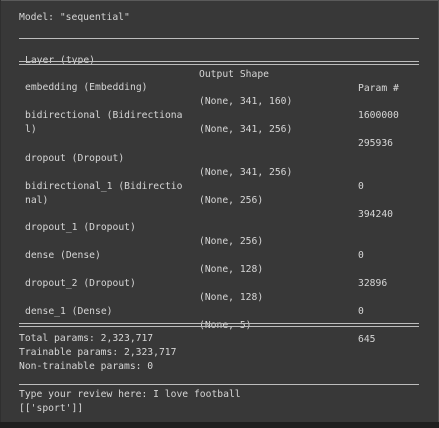  What do you see at coordinates (80, 283) in the screenshot?
I see `layer-name: dropout_2 (Dropout)` at bounding box center [80, 283].